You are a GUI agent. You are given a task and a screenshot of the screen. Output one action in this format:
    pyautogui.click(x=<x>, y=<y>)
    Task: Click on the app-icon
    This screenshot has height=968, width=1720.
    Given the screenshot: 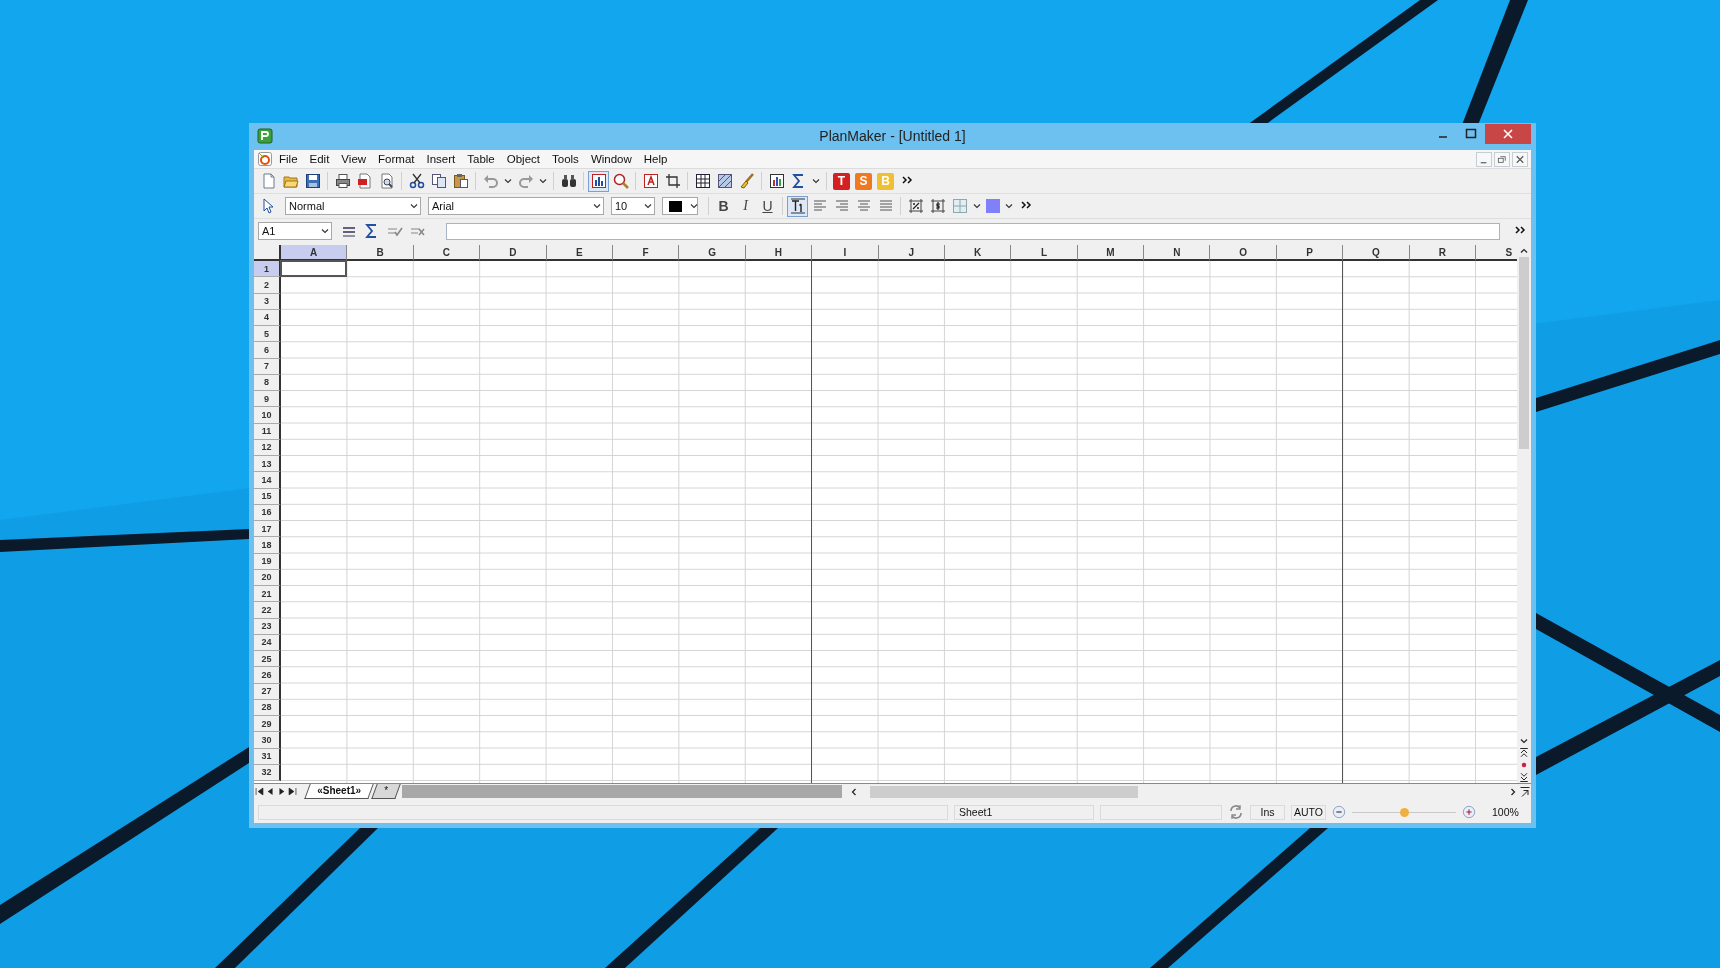 What is the action you would take?
    pyautogui.click(x=265, y=159)
    